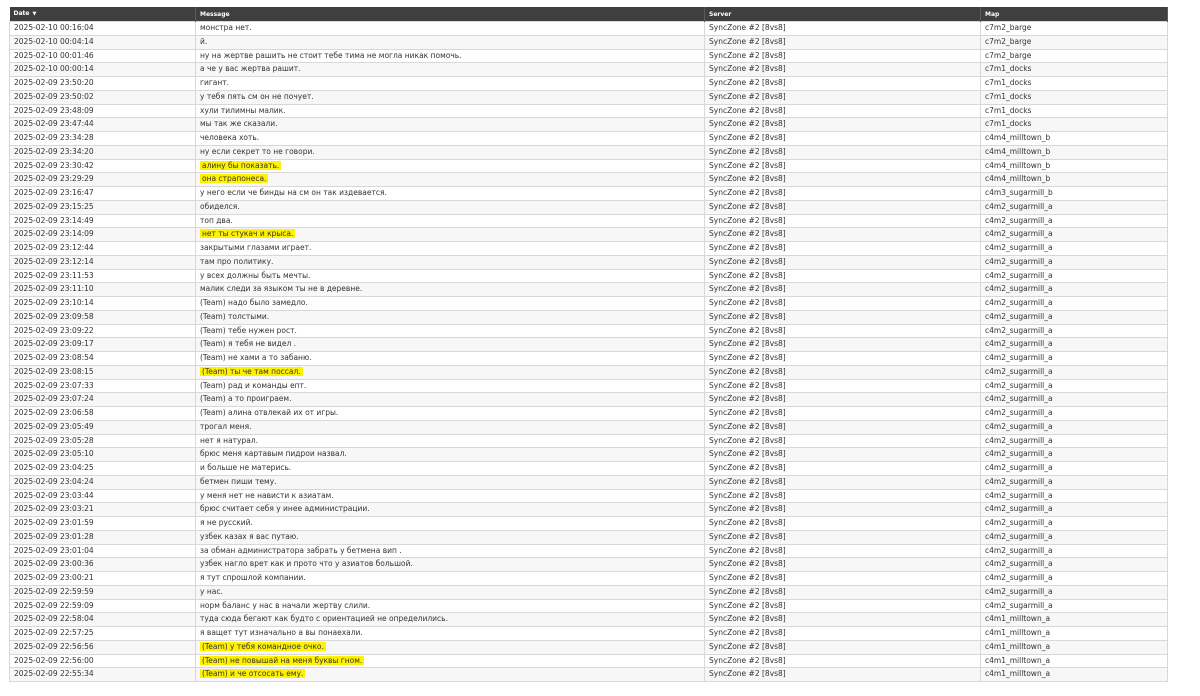 This screenshot has height=696, width=1200. What do you see at coordinates (102, 619) in the screenshot?
I see `cell-date: 2025-02-09 22:58:04` at bounding box center [102, 619].